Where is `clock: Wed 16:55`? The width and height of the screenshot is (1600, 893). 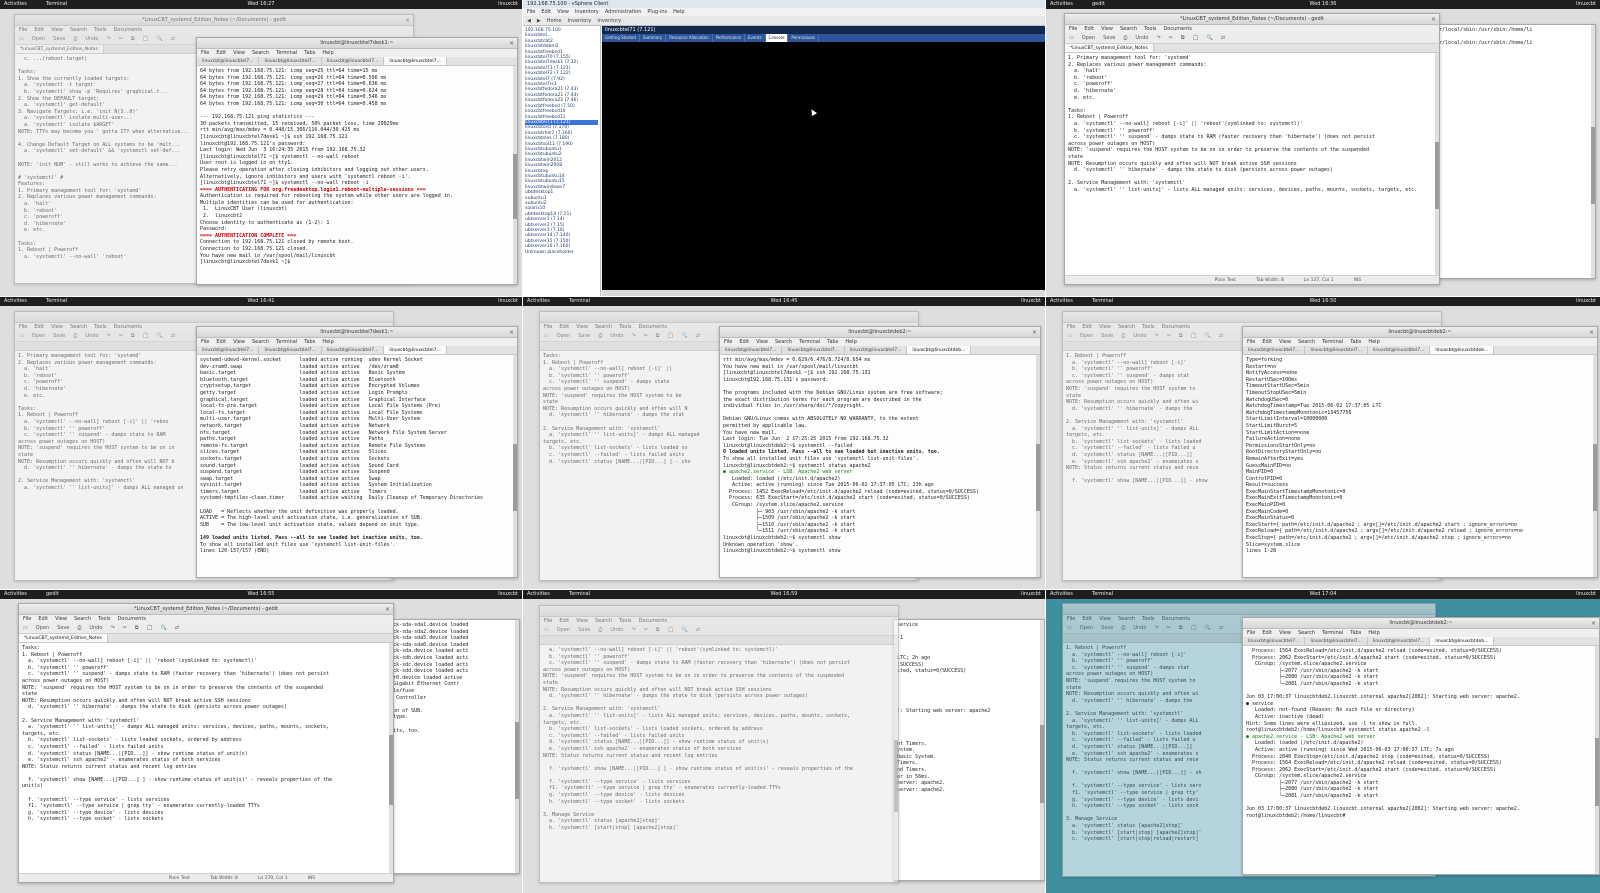 clock: Wed 16:55 is located at coordinates (261, 594).